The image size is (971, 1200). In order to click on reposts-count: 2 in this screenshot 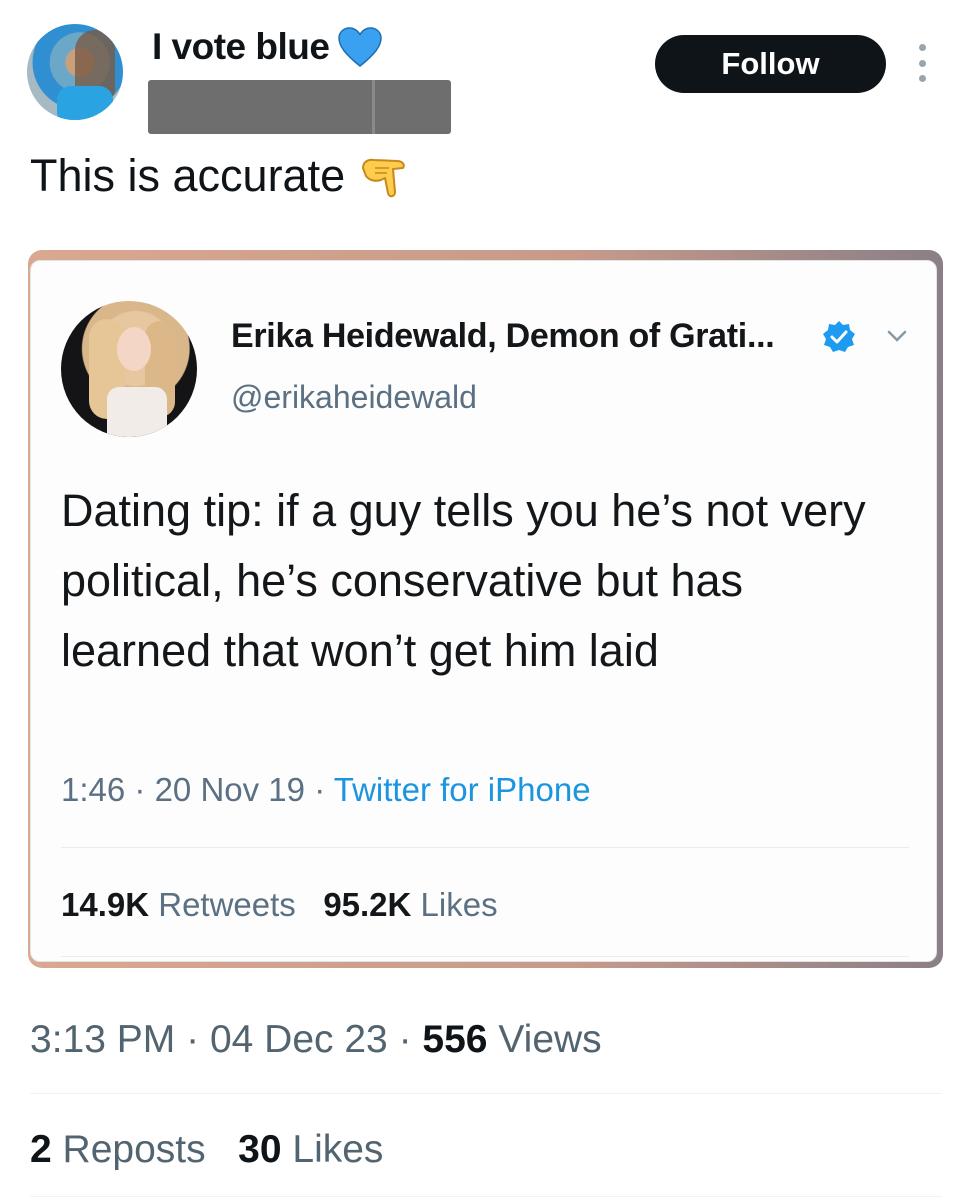, I will do `click(41, 1149)`.